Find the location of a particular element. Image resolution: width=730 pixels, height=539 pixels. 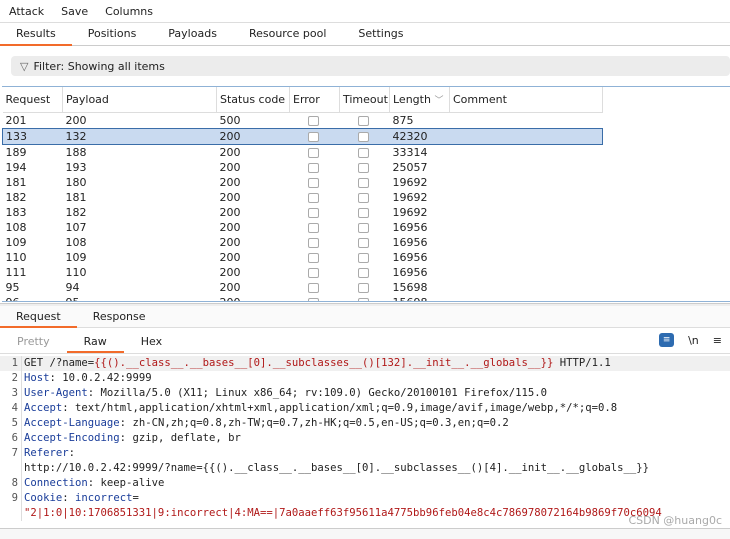

tab-request: Request is located at coordinates (38, 317).